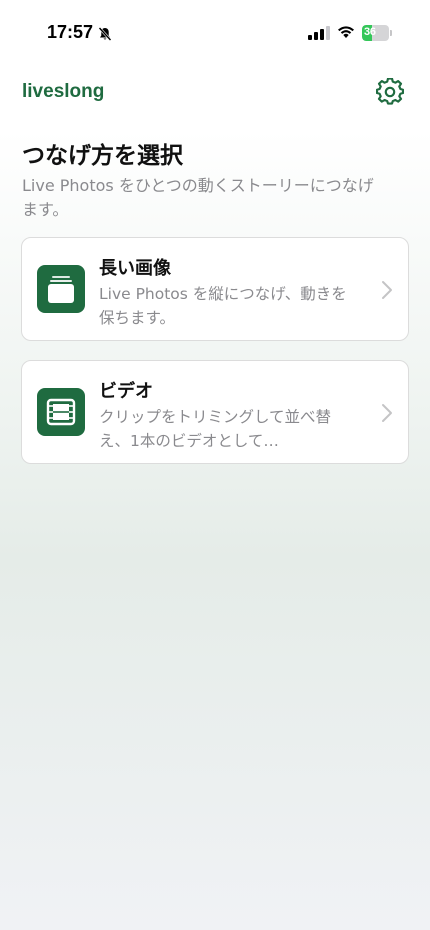 The height and width of the screenshot is (930, 430). What do you see at coordinates (370, 32) in the screenshot?
I see `battery-label: 36` at bounding box center [370, 32].